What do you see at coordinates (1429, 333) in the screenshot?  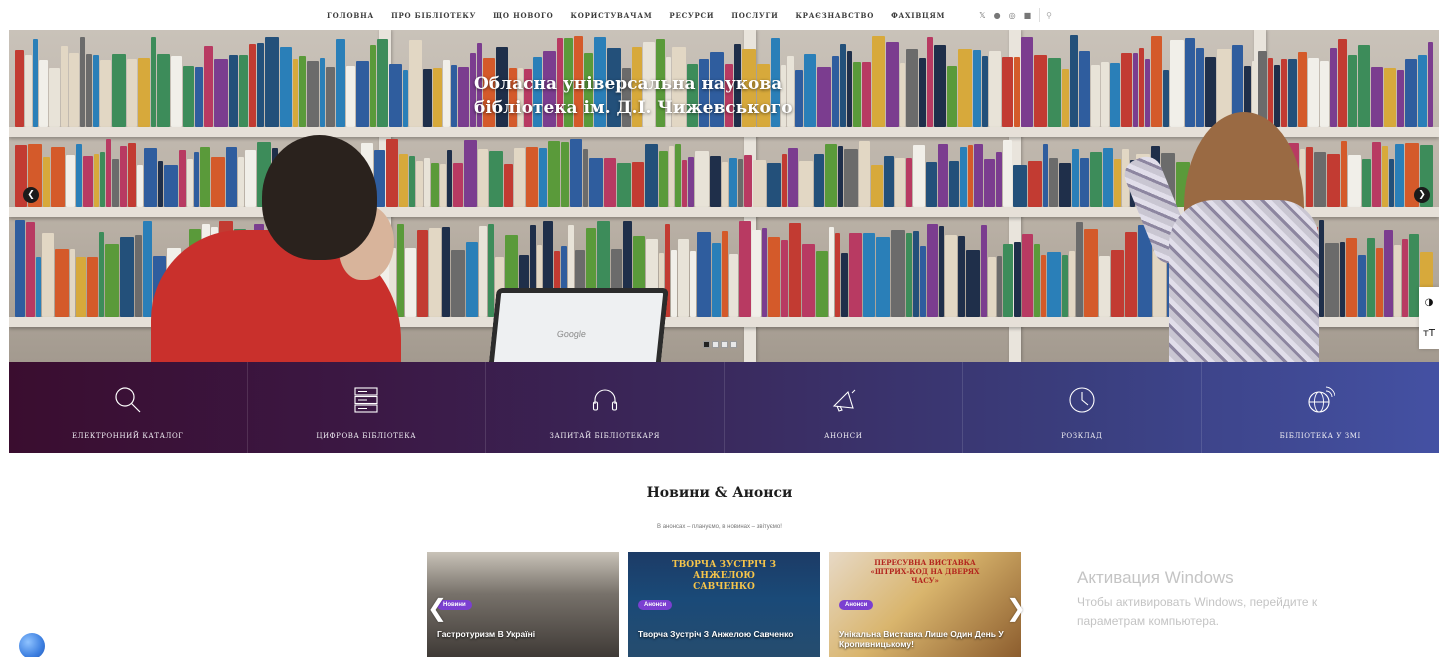 I see `font-size-button: тТ` at bounding box center [1429, 333].